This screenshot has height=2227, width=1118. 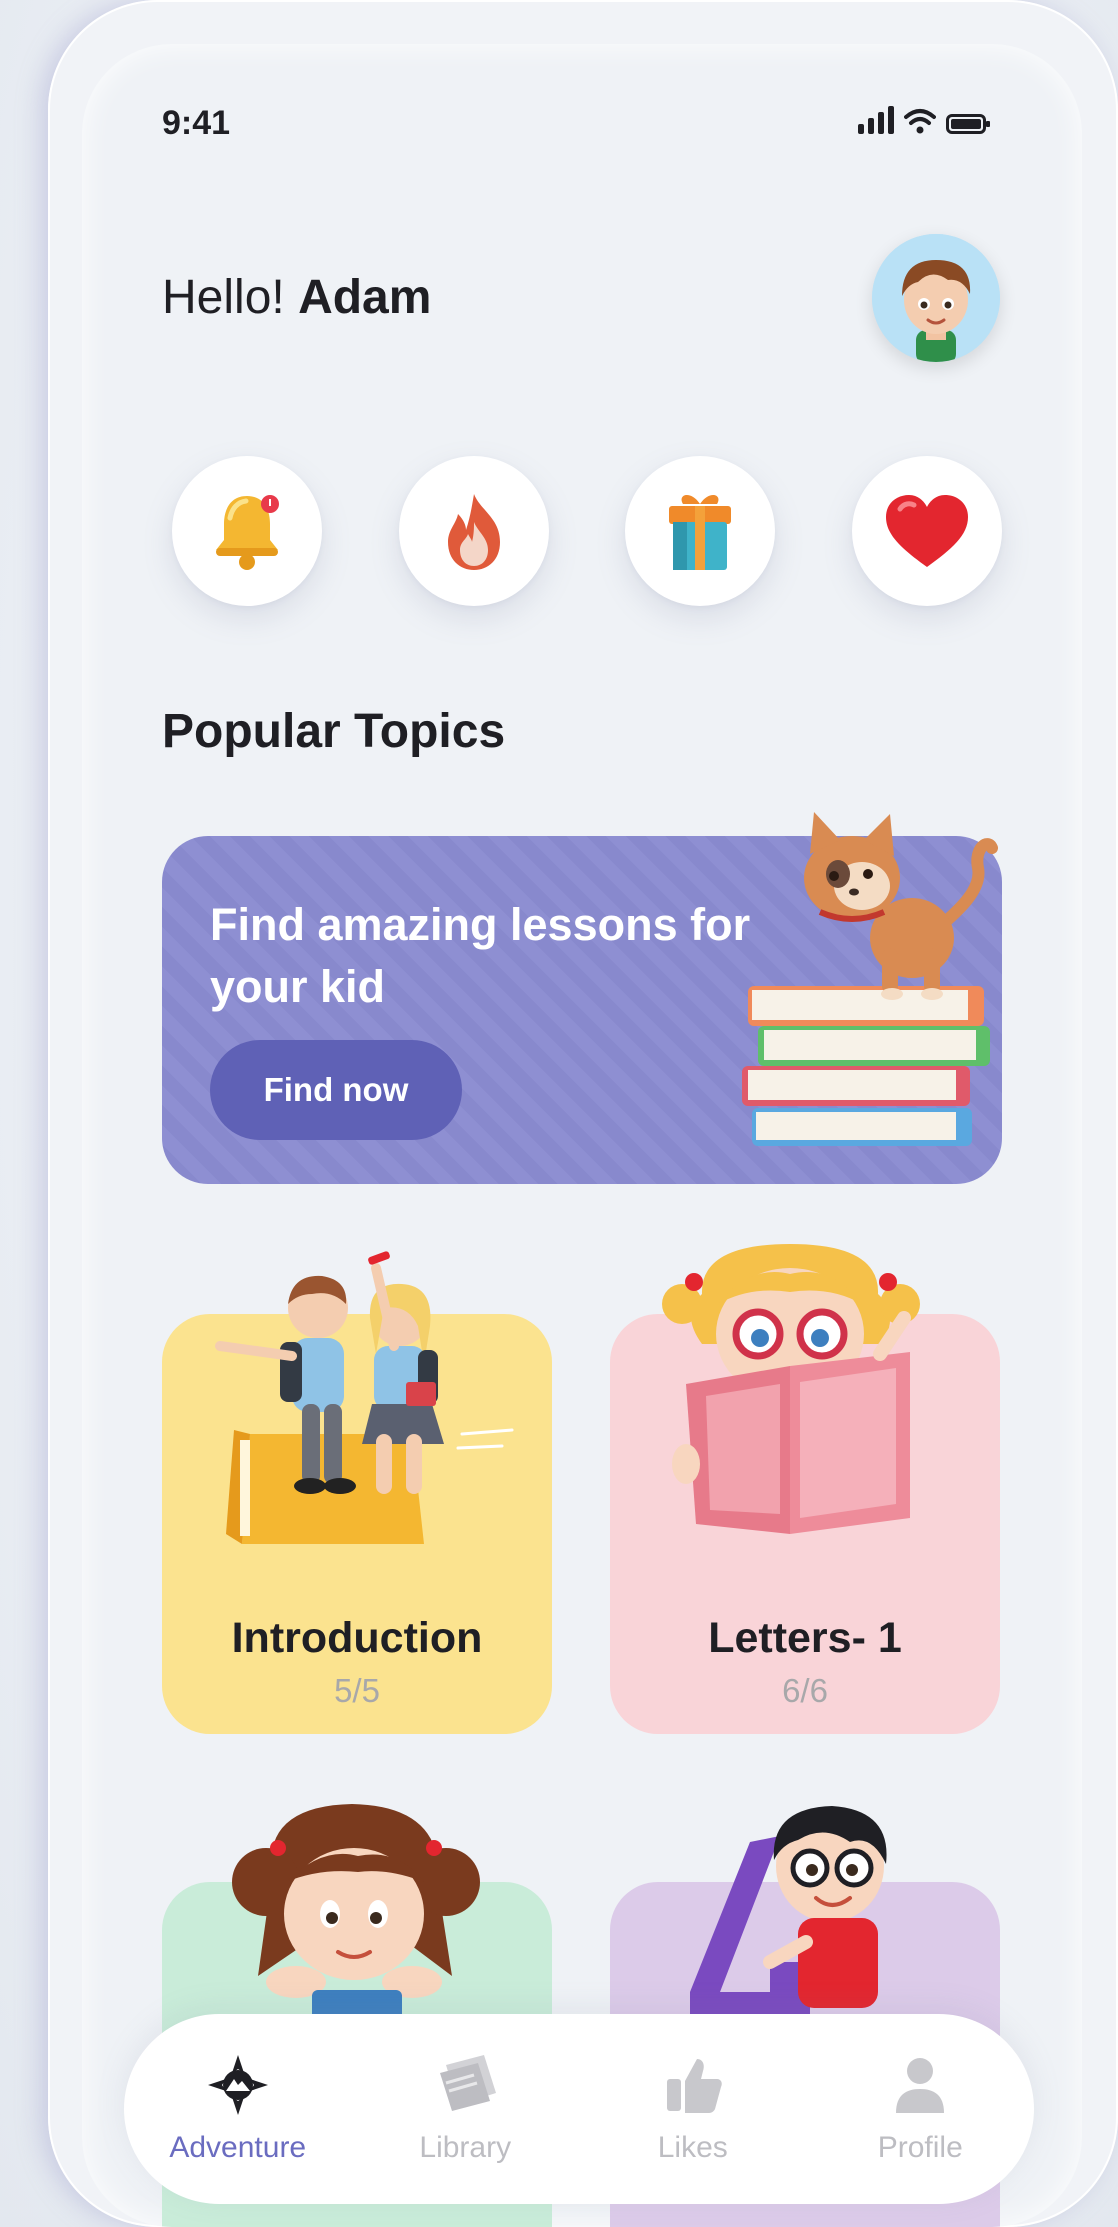 What do you see at coordinates (334, 731) in the screenshot?
I see `section-title: Popular Topics` at bounding box center [334, 731].